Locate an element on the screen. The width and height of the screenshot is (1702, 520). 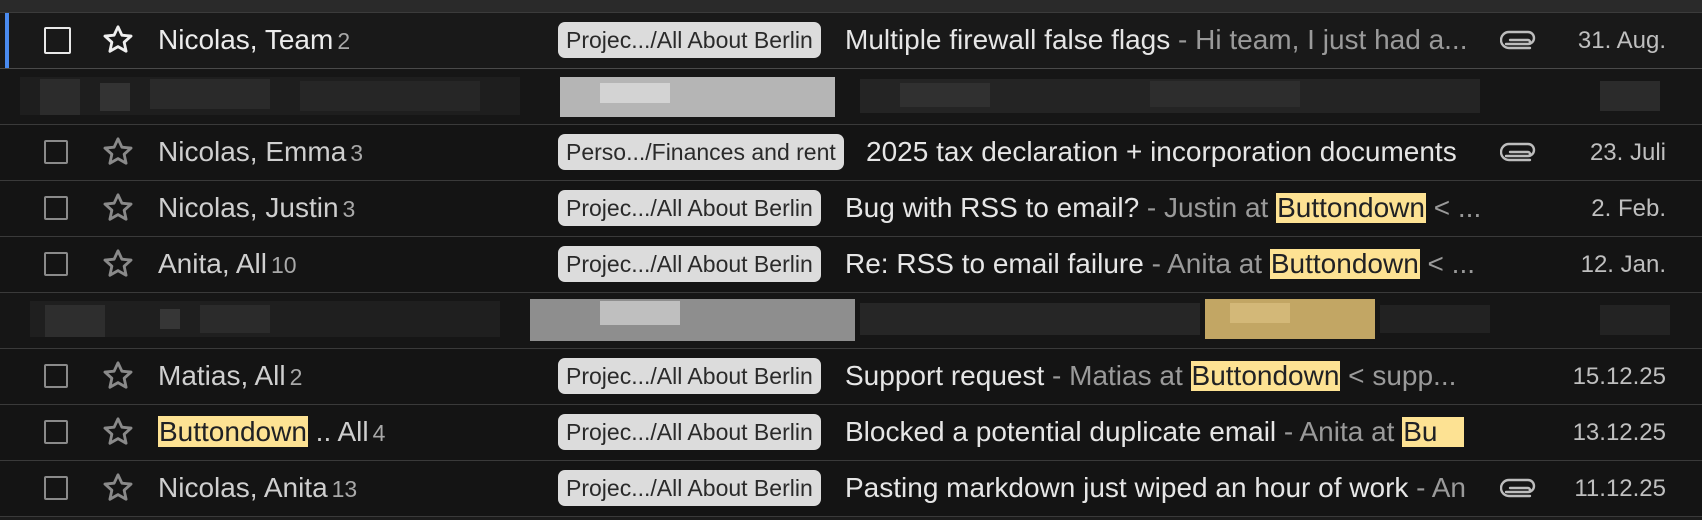
sender-name: Nicolas, Team 2 is located at coordinates (254, 40).